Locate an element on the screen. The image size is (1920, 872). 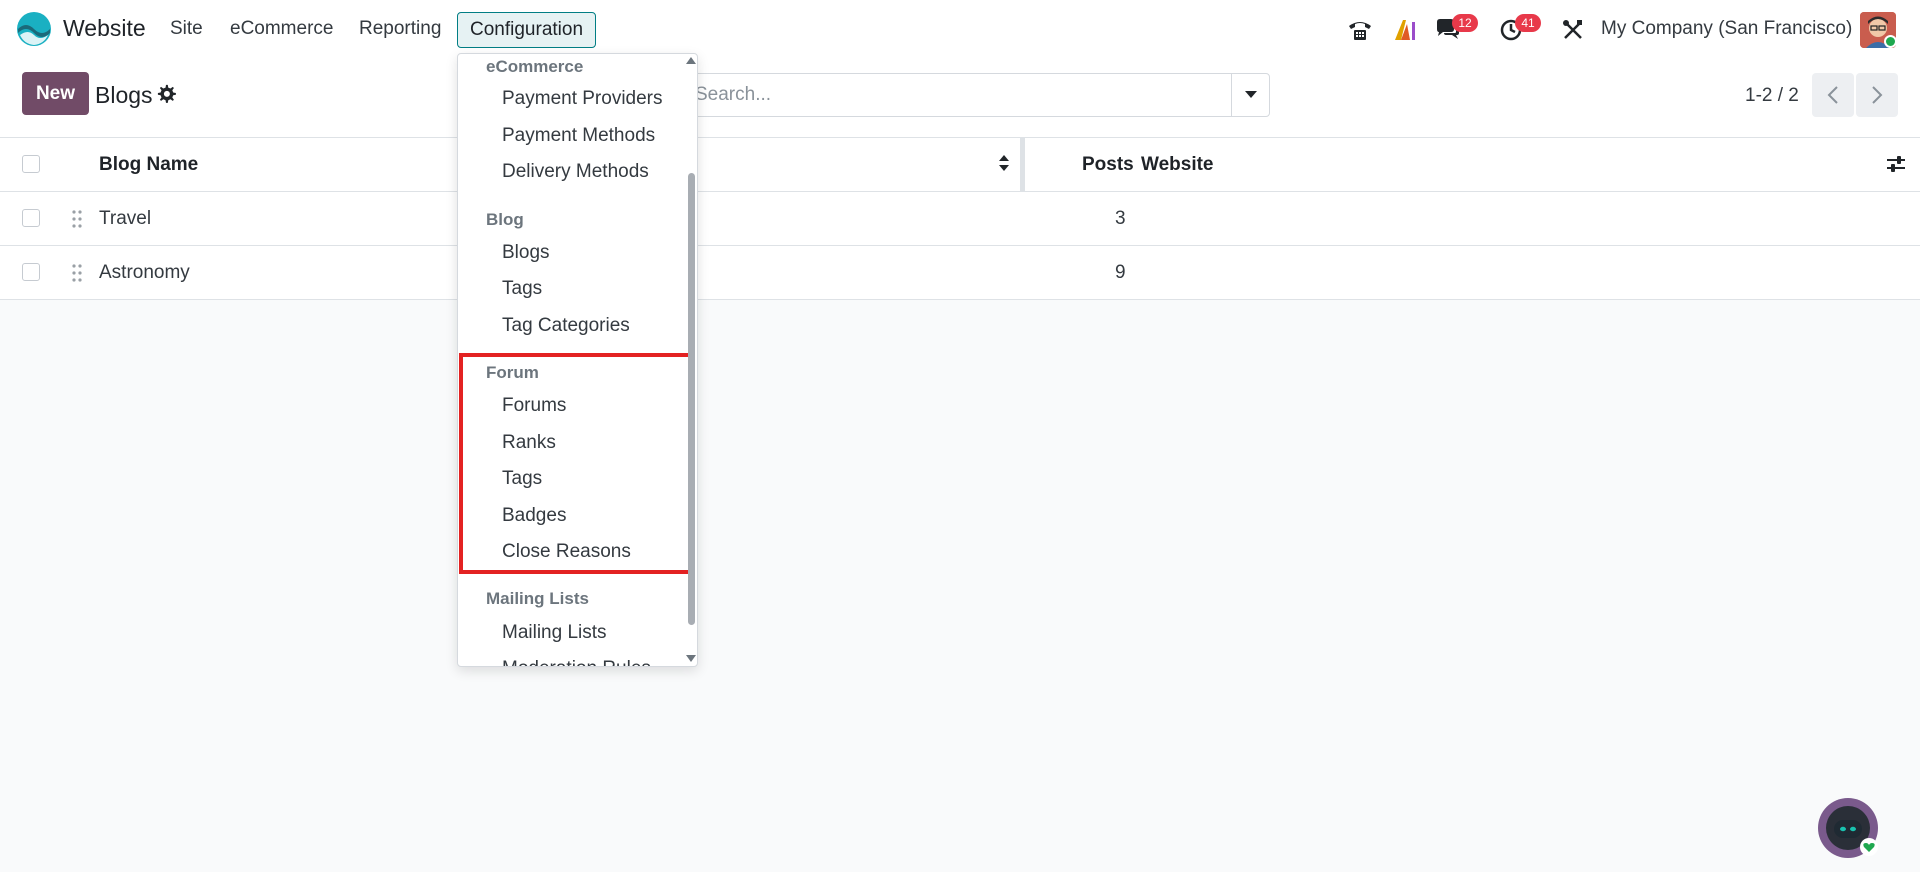
phone-icon is located at coordinates (1360, 30).